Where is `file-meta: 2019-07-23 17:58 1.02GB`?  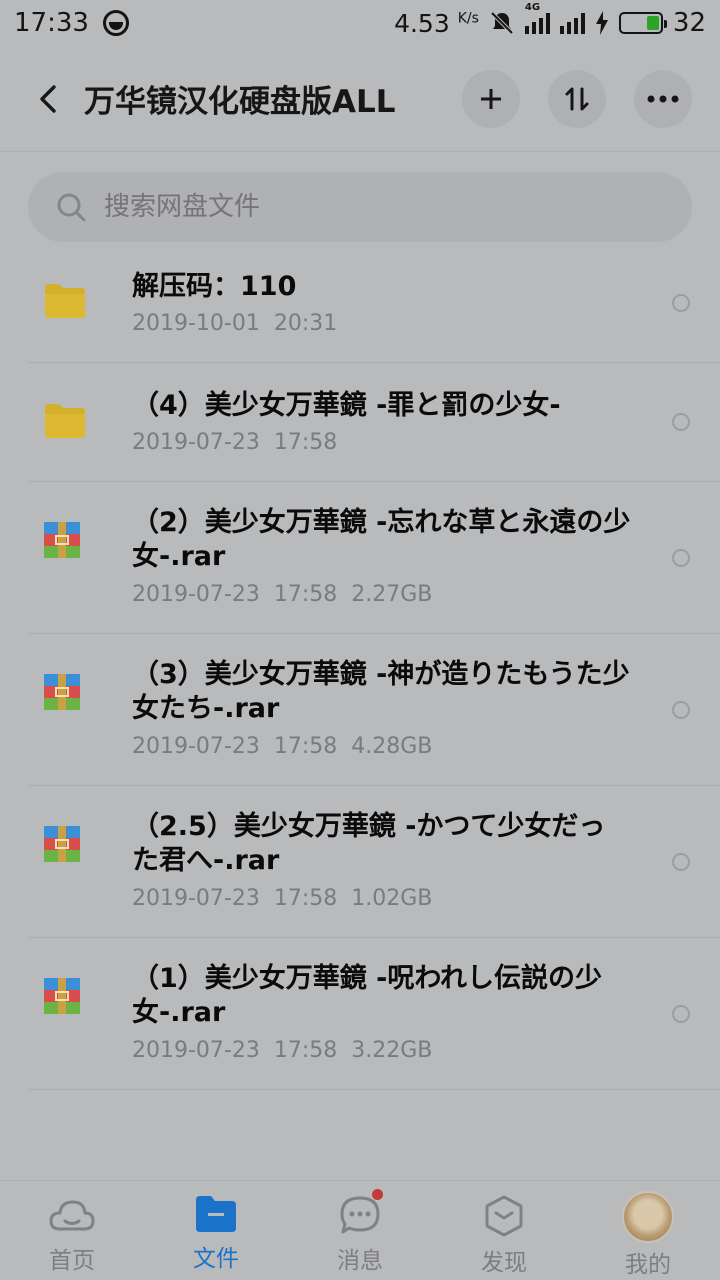
file-meta: 2019-07-23 17:58 1.02GB is located at coordinates (282, 898).